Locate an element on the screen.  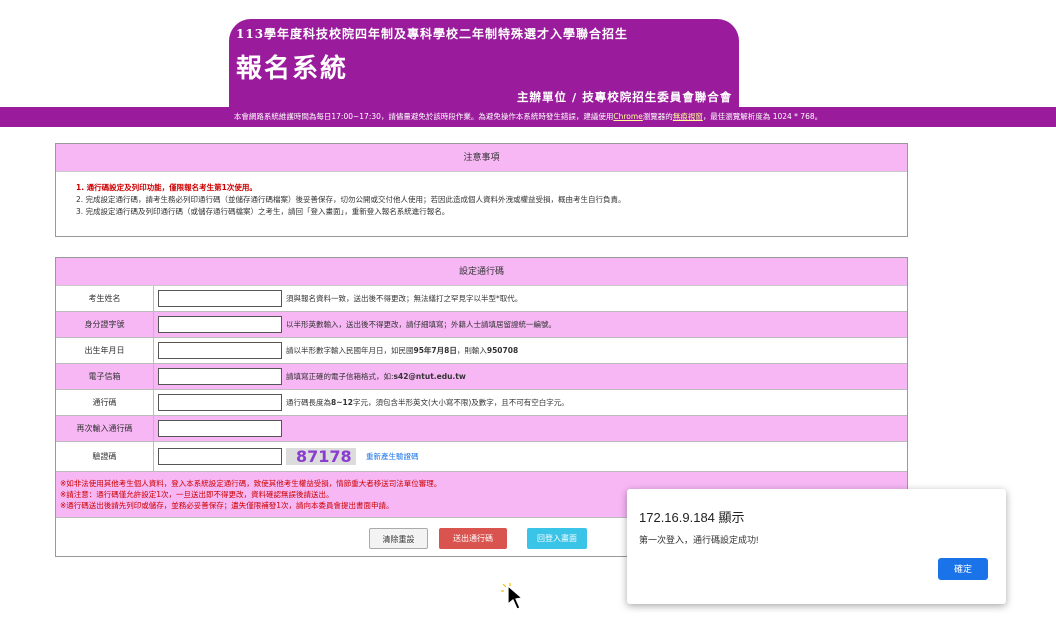
repasscode-label: 再次輸入通行碼 is located at coordinates (105, 428).